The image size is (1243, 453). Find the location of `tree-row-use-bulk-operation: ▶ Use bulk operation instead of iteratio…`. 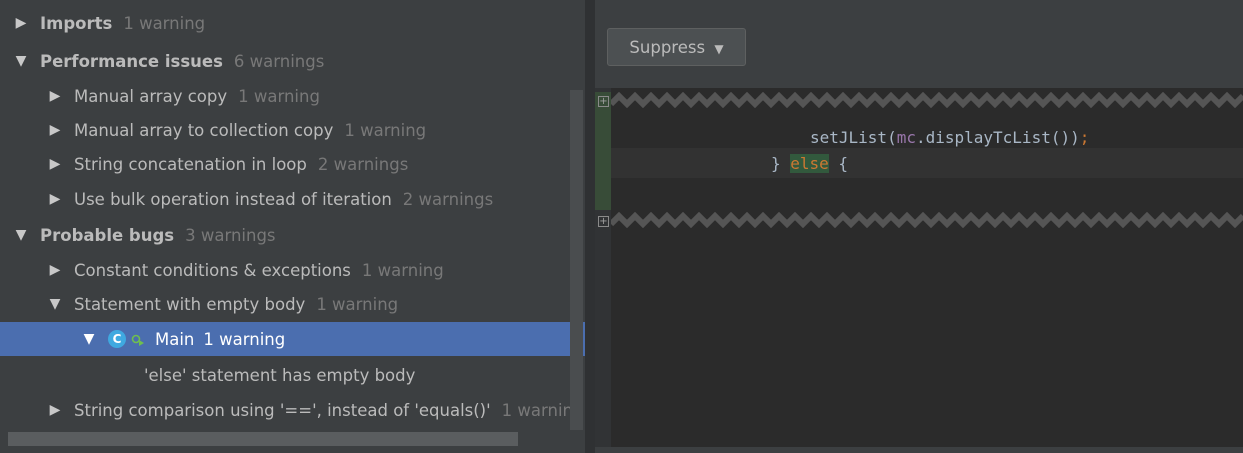

tree-row-use-bulk-operation: ▶ Use bulk operation instead of iteratio… is located at coordinates (292, 199).